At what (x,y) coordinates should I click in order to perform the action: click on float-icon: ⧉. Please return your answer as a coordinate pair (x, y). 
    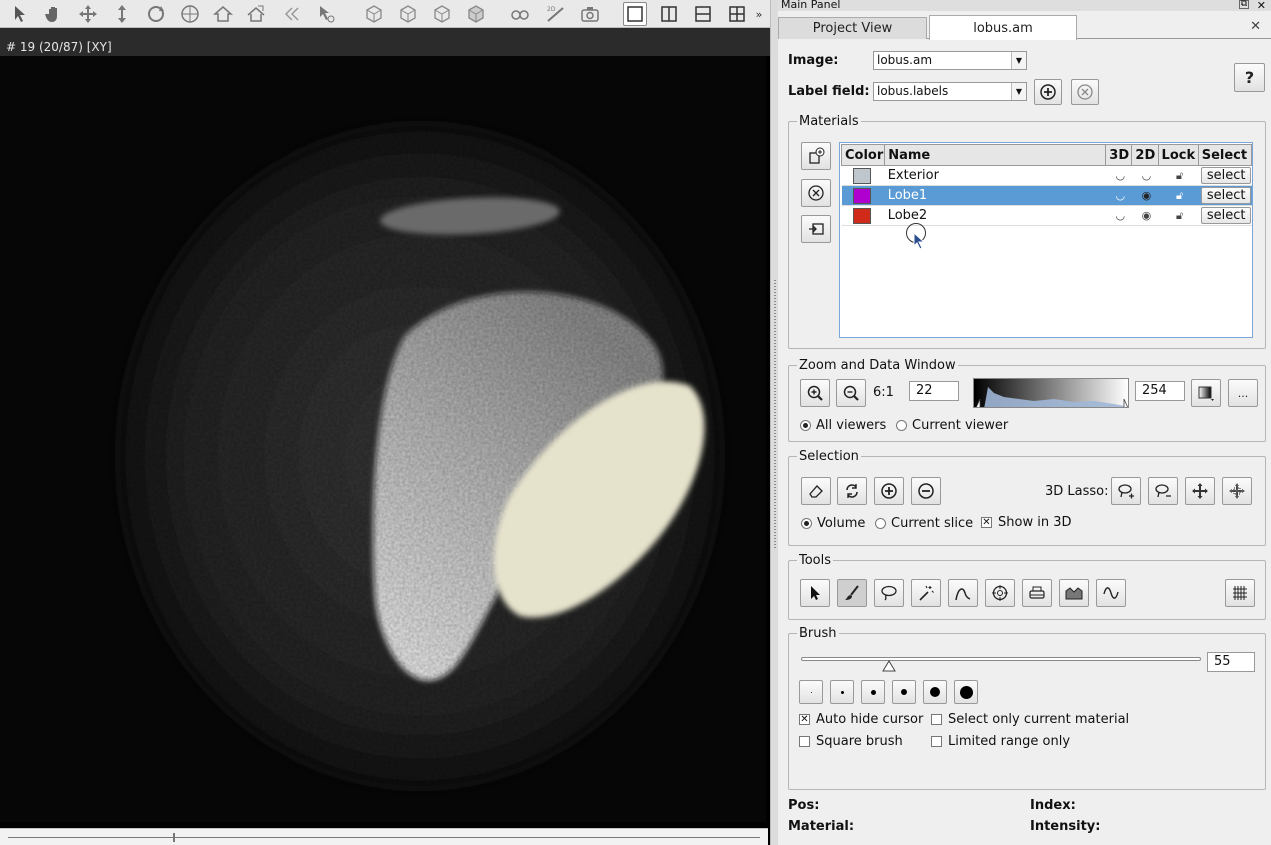
    Looking at the image, I should click on (1244, 4).